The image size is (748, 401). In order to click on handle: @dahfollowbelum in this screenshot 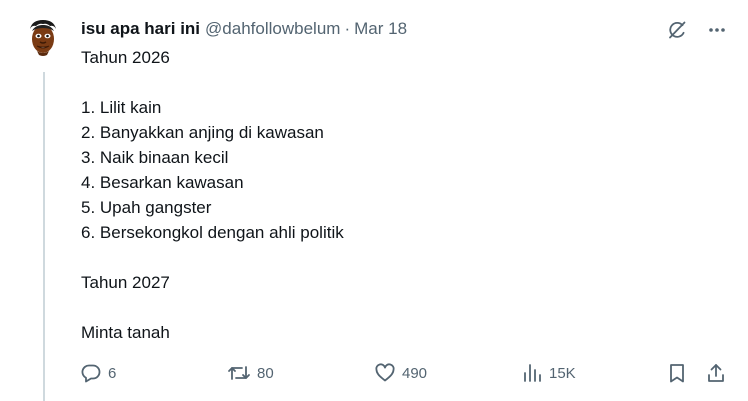, I will do `click(272, 29)`.